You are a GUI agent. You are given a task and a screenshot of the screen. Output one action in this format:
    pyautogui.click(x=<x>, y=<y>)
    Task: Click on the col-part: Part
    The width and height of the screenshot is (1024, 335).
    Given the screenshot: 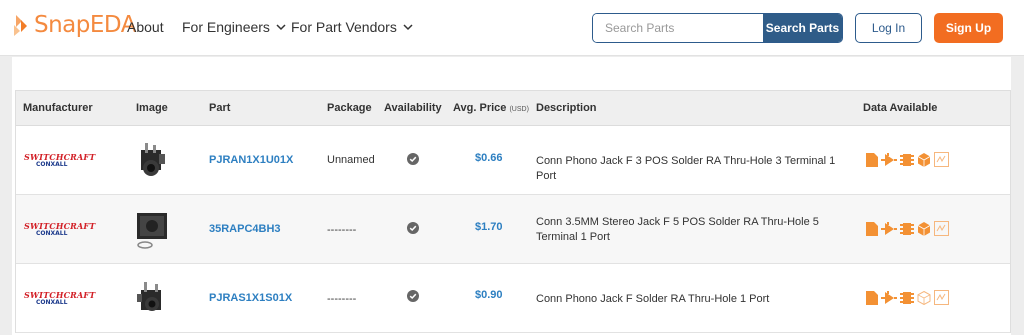 What is the action you would take?
    pyautogui.click(x=220, y=108)
    